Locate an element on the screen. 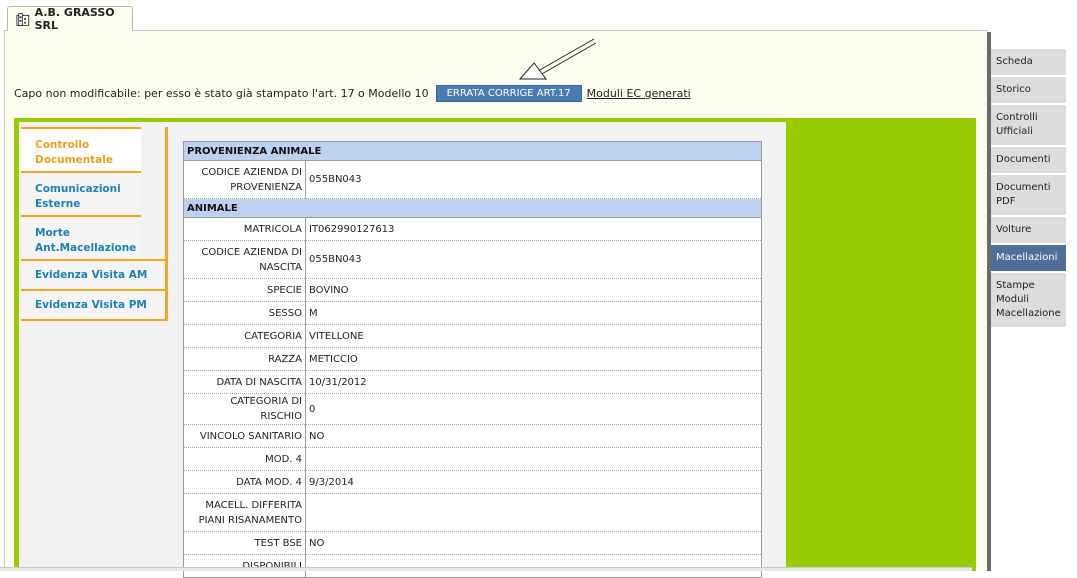 This screenshot has height=578, width=1077. field-label: CATEGORIA DI RISCHIO is located at coordinates (244, 409).